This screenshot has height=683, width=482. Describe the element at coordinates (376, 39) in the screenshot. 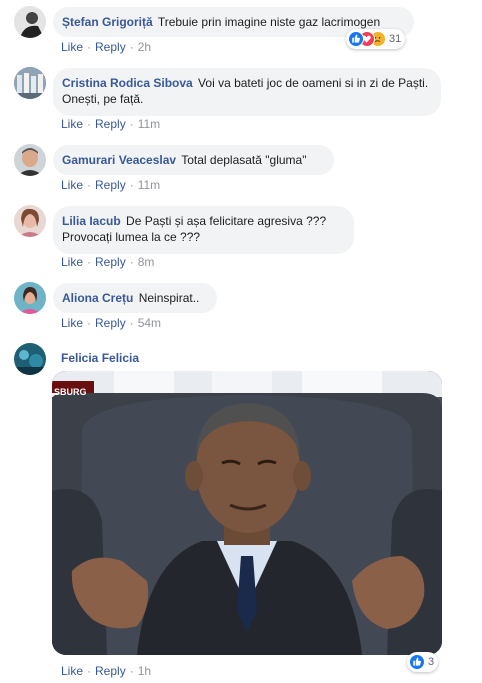

I see `reaction-summary: 31` at that location.